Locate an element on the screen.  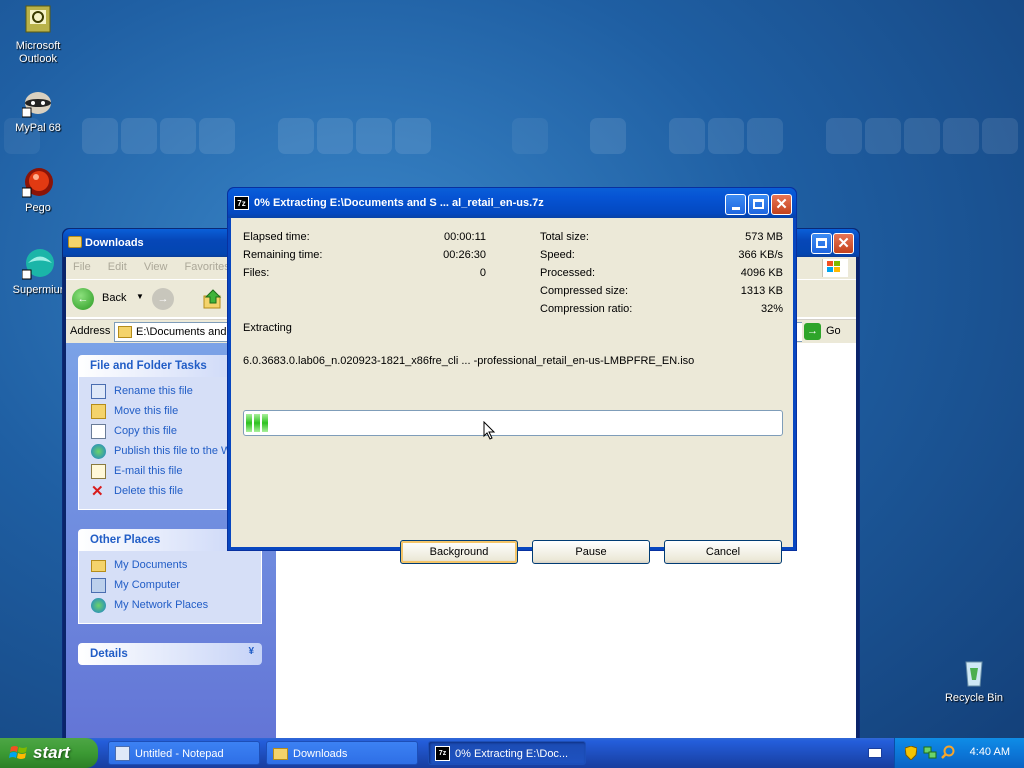
search-icon is located at coordinates (948, 752).